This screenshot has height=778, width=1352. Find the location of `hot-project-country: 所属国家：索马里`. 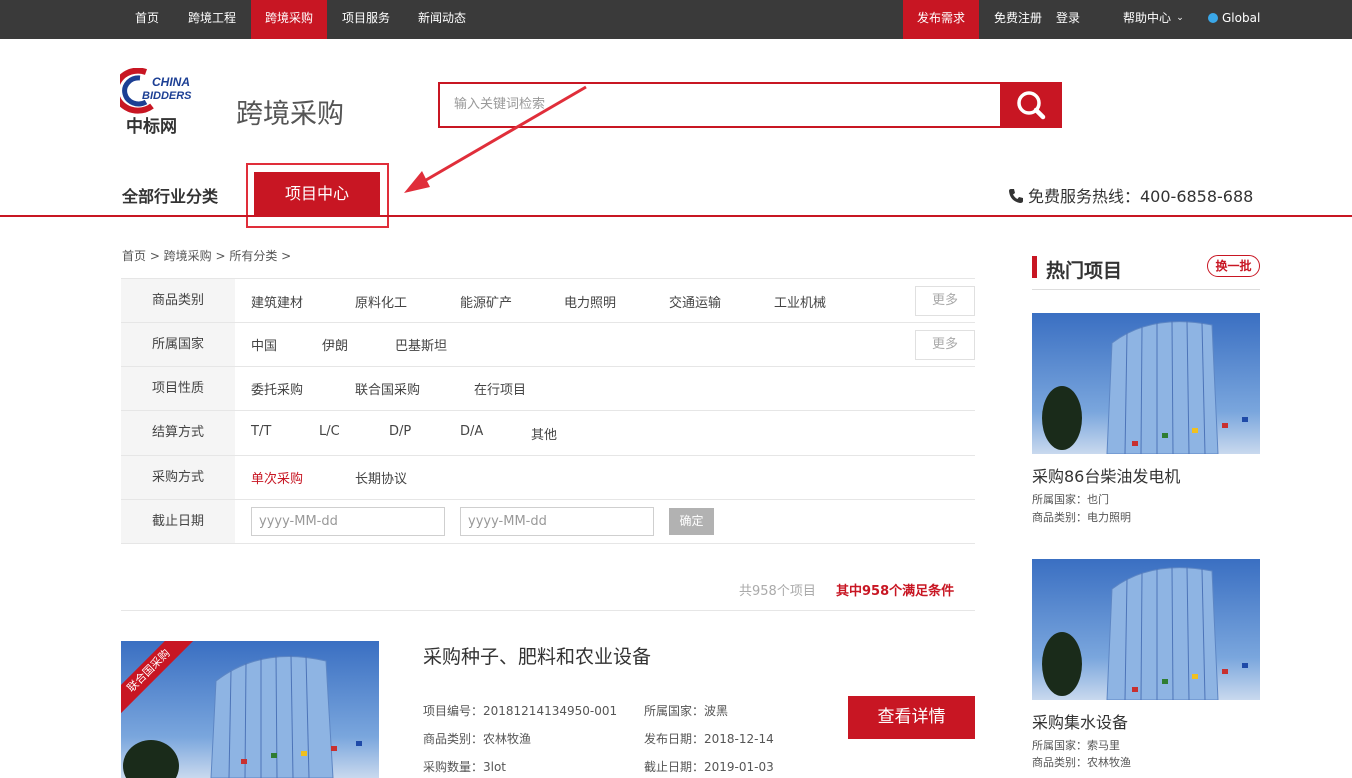

hot-project-country: 所属国家：索马里 is located at coordinates (1076, 745).